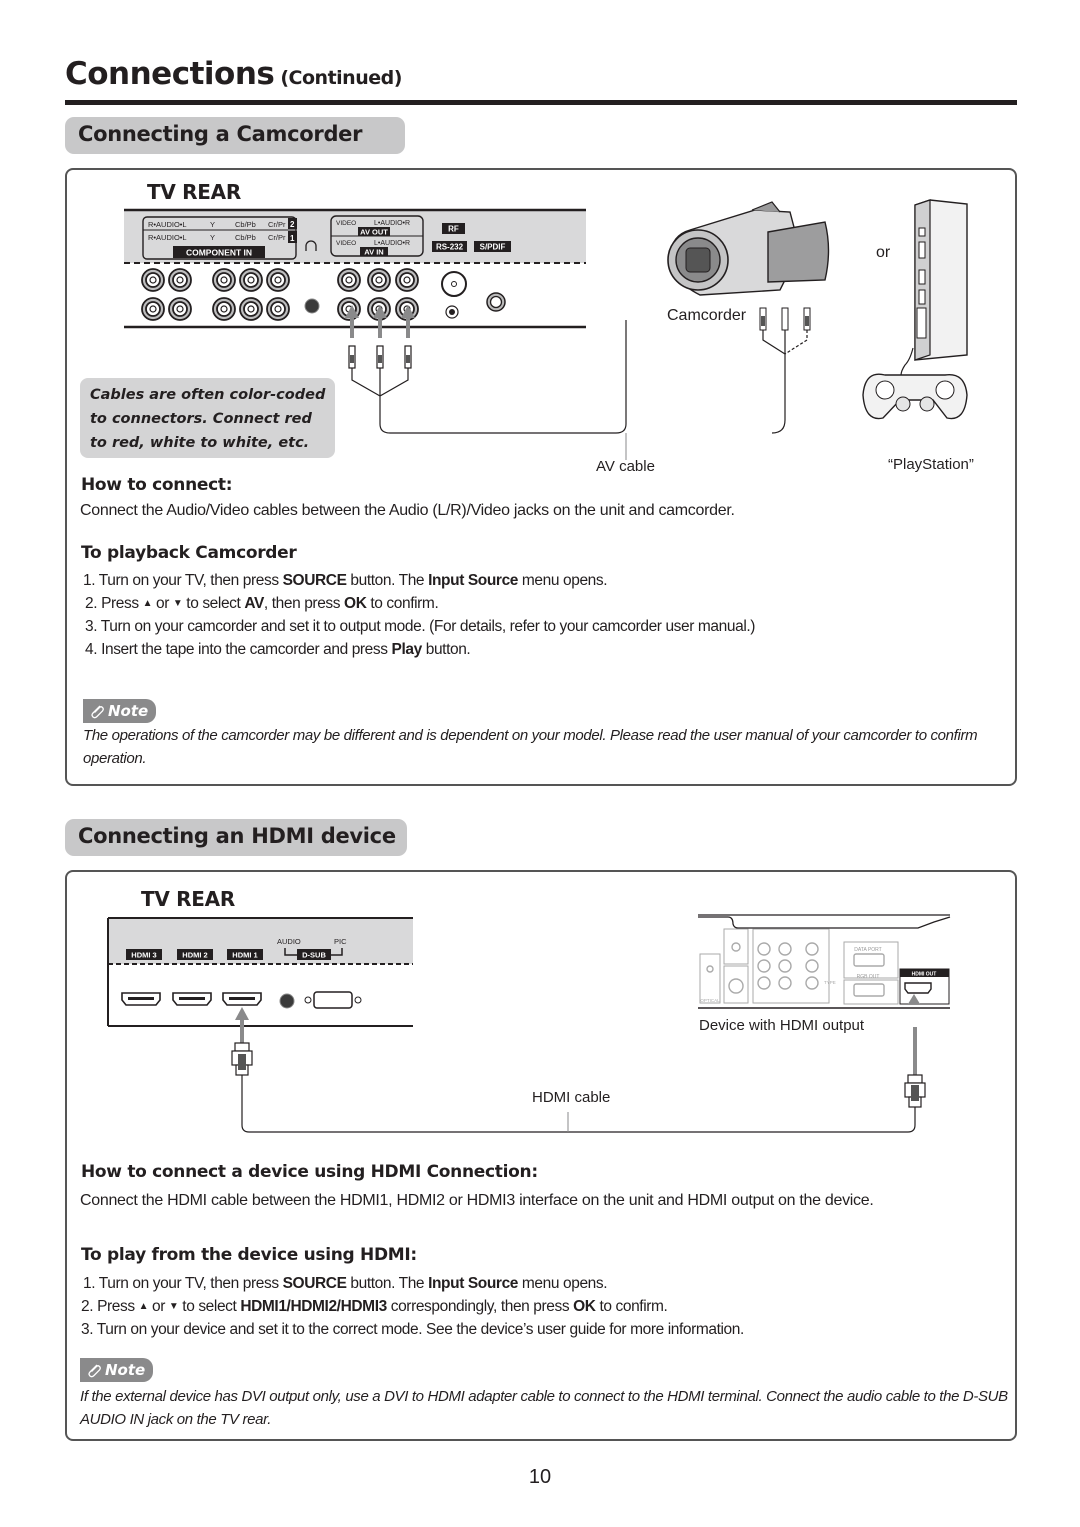 Image resolution: width=1080 pixels, height=1527 pixels. Describe the element at coordinates (245, 237) in the screenshot. I see `component-row1-cb: Cb/Pb` at that location.